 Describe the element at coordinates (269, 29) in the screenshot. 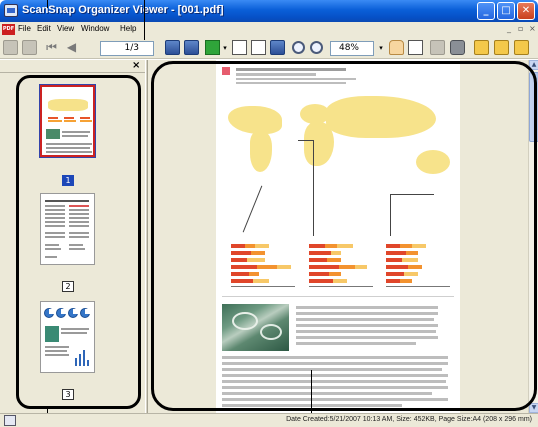

I see `menu-bar: PDF File Edit View Window Help _ ▫ ×` at that location.